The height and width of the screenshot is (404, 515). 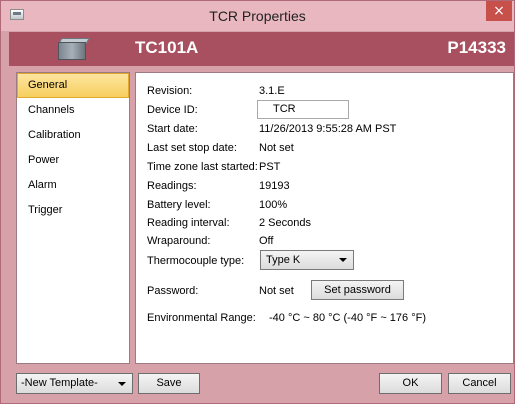 What do you see at coordinates (73, 185) in the screenshot?
I see `nav-item-alarm: Alarm` at bounding box center [73, 185].